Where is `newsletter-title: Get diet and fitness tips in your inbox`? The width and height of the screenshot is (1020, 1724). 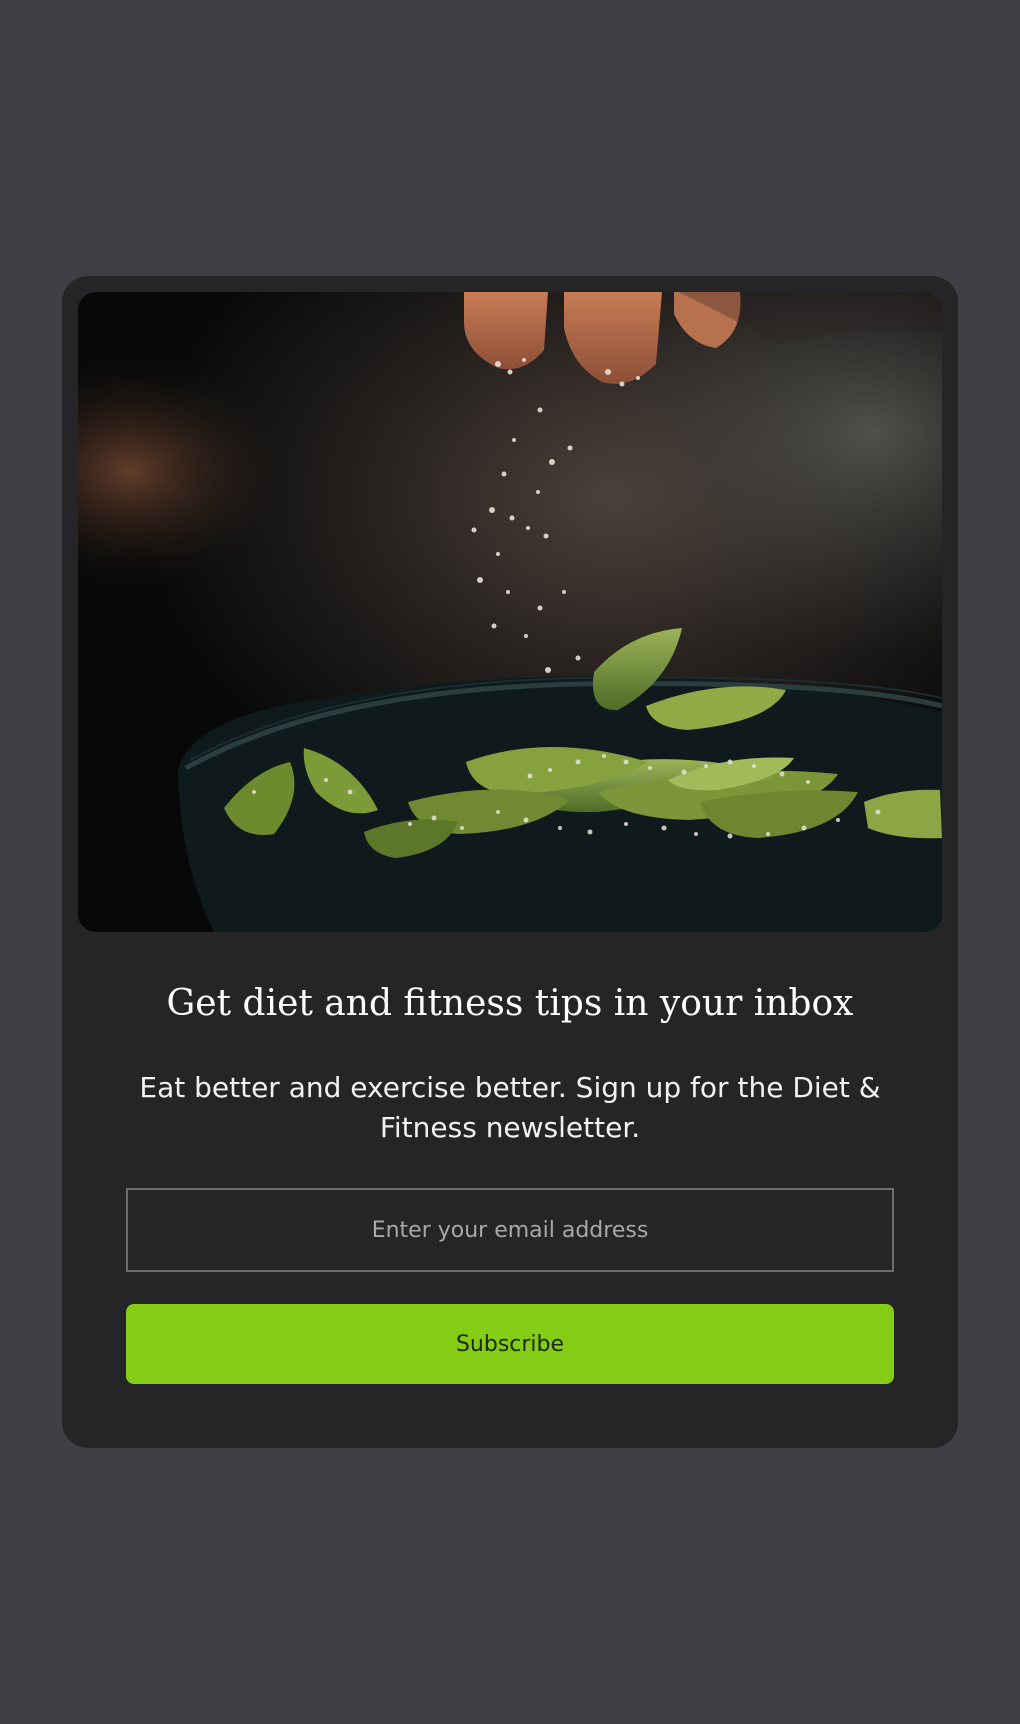
newsletter-title: Get diet and fitness tips in your inbox is located at coordinates (510, 1003).